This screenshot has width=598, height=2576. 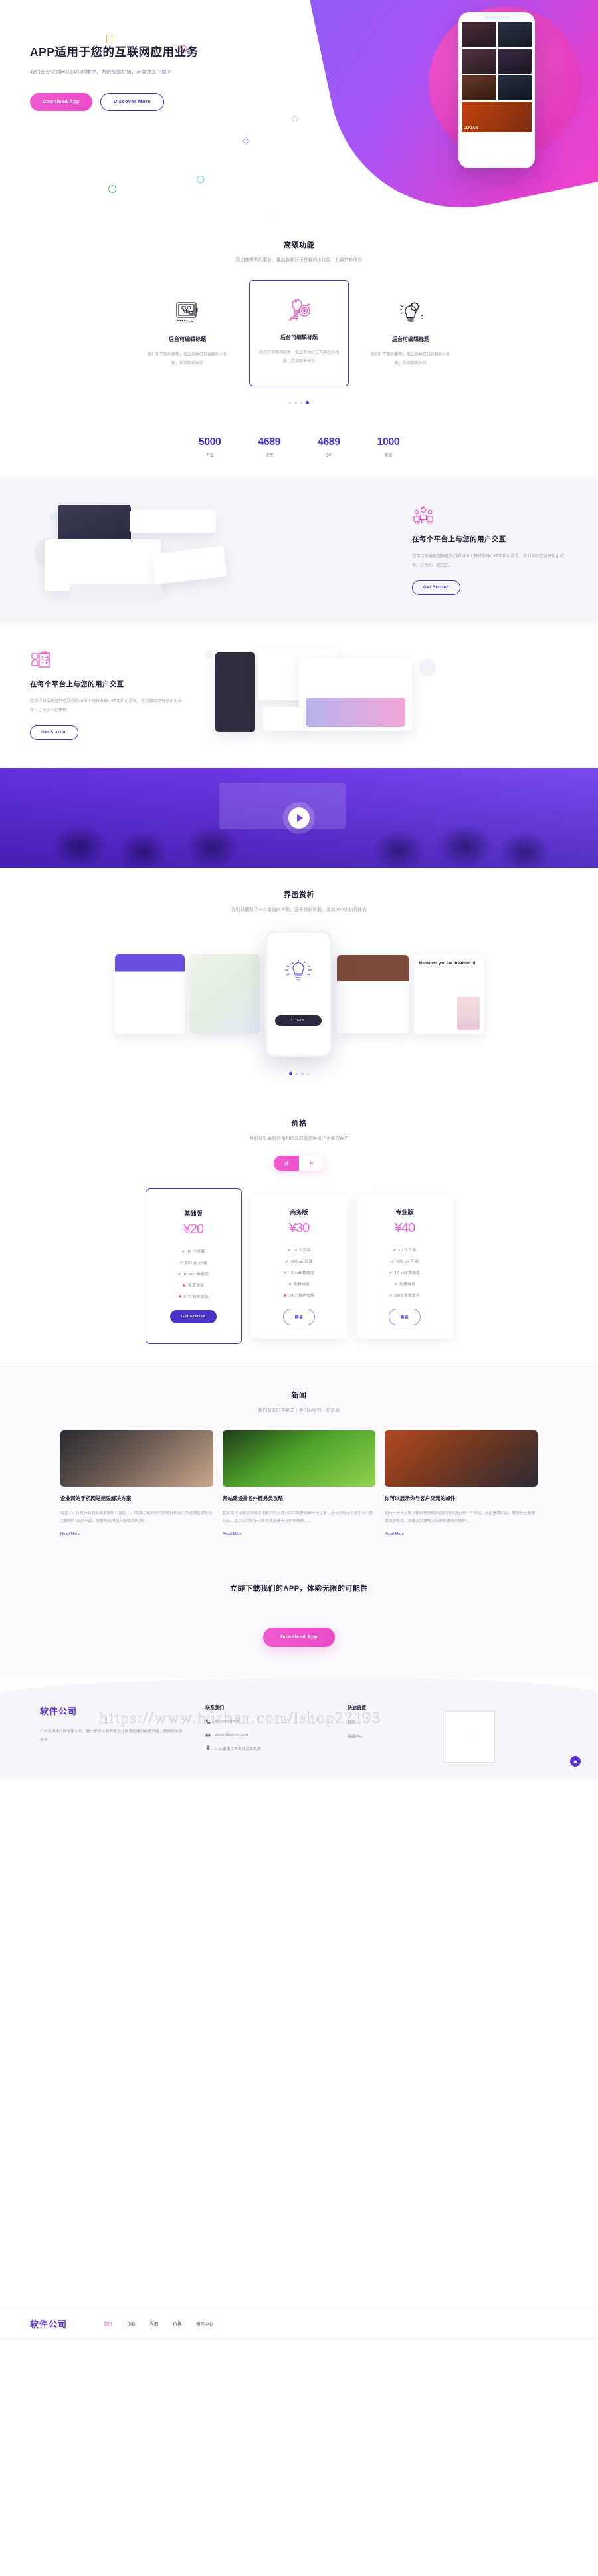 What do you see at coordinates (193, 1317) in the screenshot?
I see `plan-cta-button: Get Started` at bounding box center [193, 1317].